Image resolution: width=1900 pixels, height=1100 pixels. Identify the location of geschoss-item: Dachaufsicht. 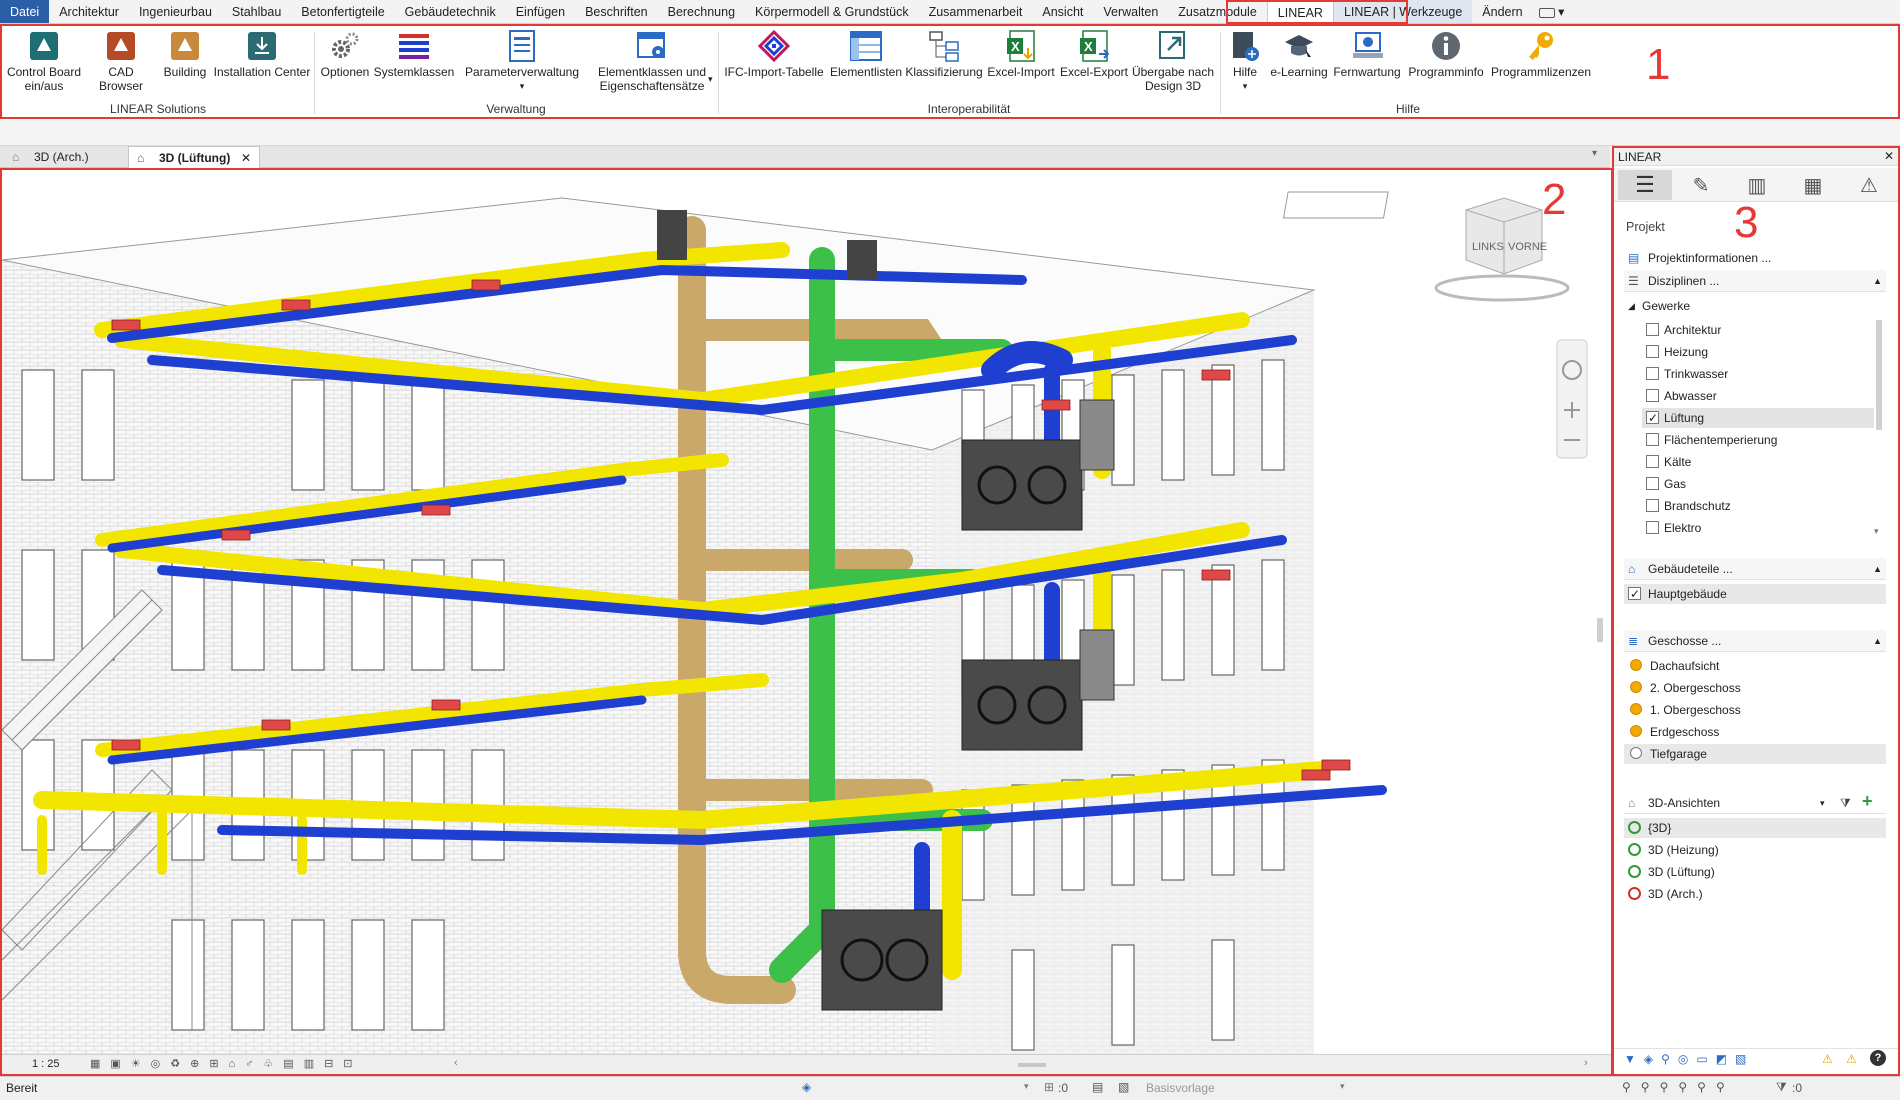
(1755, 666).